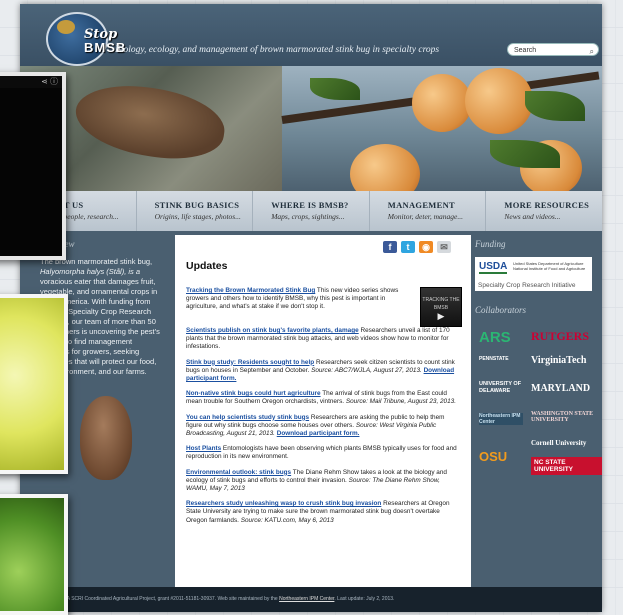 The height and width of the screenshot is (615, 623). I want to click on northeastern-ipm-logo: Northeastern IPM Center, so click(501, 419).